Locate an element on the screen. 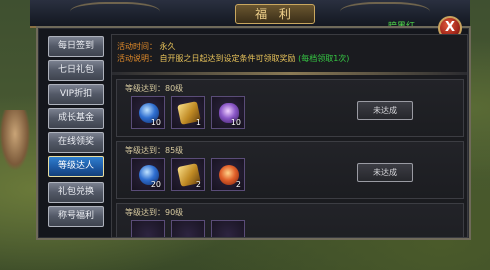 The width and height of the screenshot is (490, 270). activity-time-label: 活动时间： is located at coordinates (137, 46).